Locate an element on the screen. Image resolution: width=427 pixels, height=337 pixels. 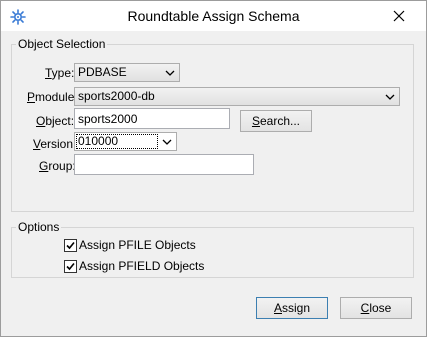
type-select: PDBASE is located at coordinates (127, 72).